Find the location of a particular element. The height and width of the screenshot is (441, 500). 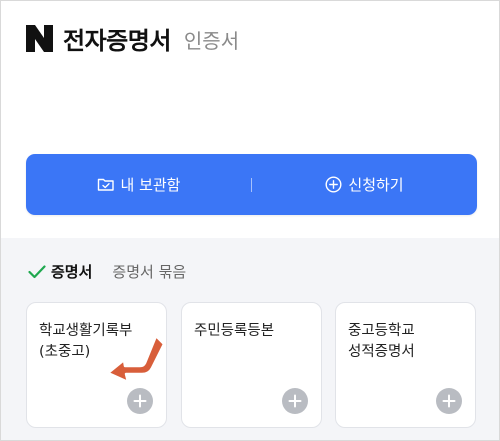

page-subtitle: 인증서 is located at coordinates (211, 40).